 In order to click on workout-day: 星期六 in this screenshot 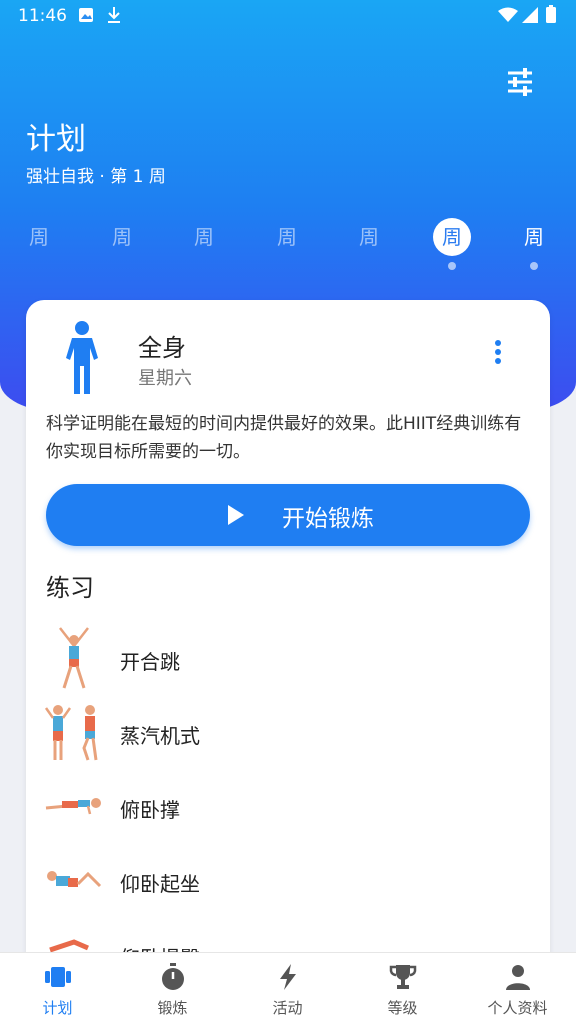, I will do `click(165, 378)`.